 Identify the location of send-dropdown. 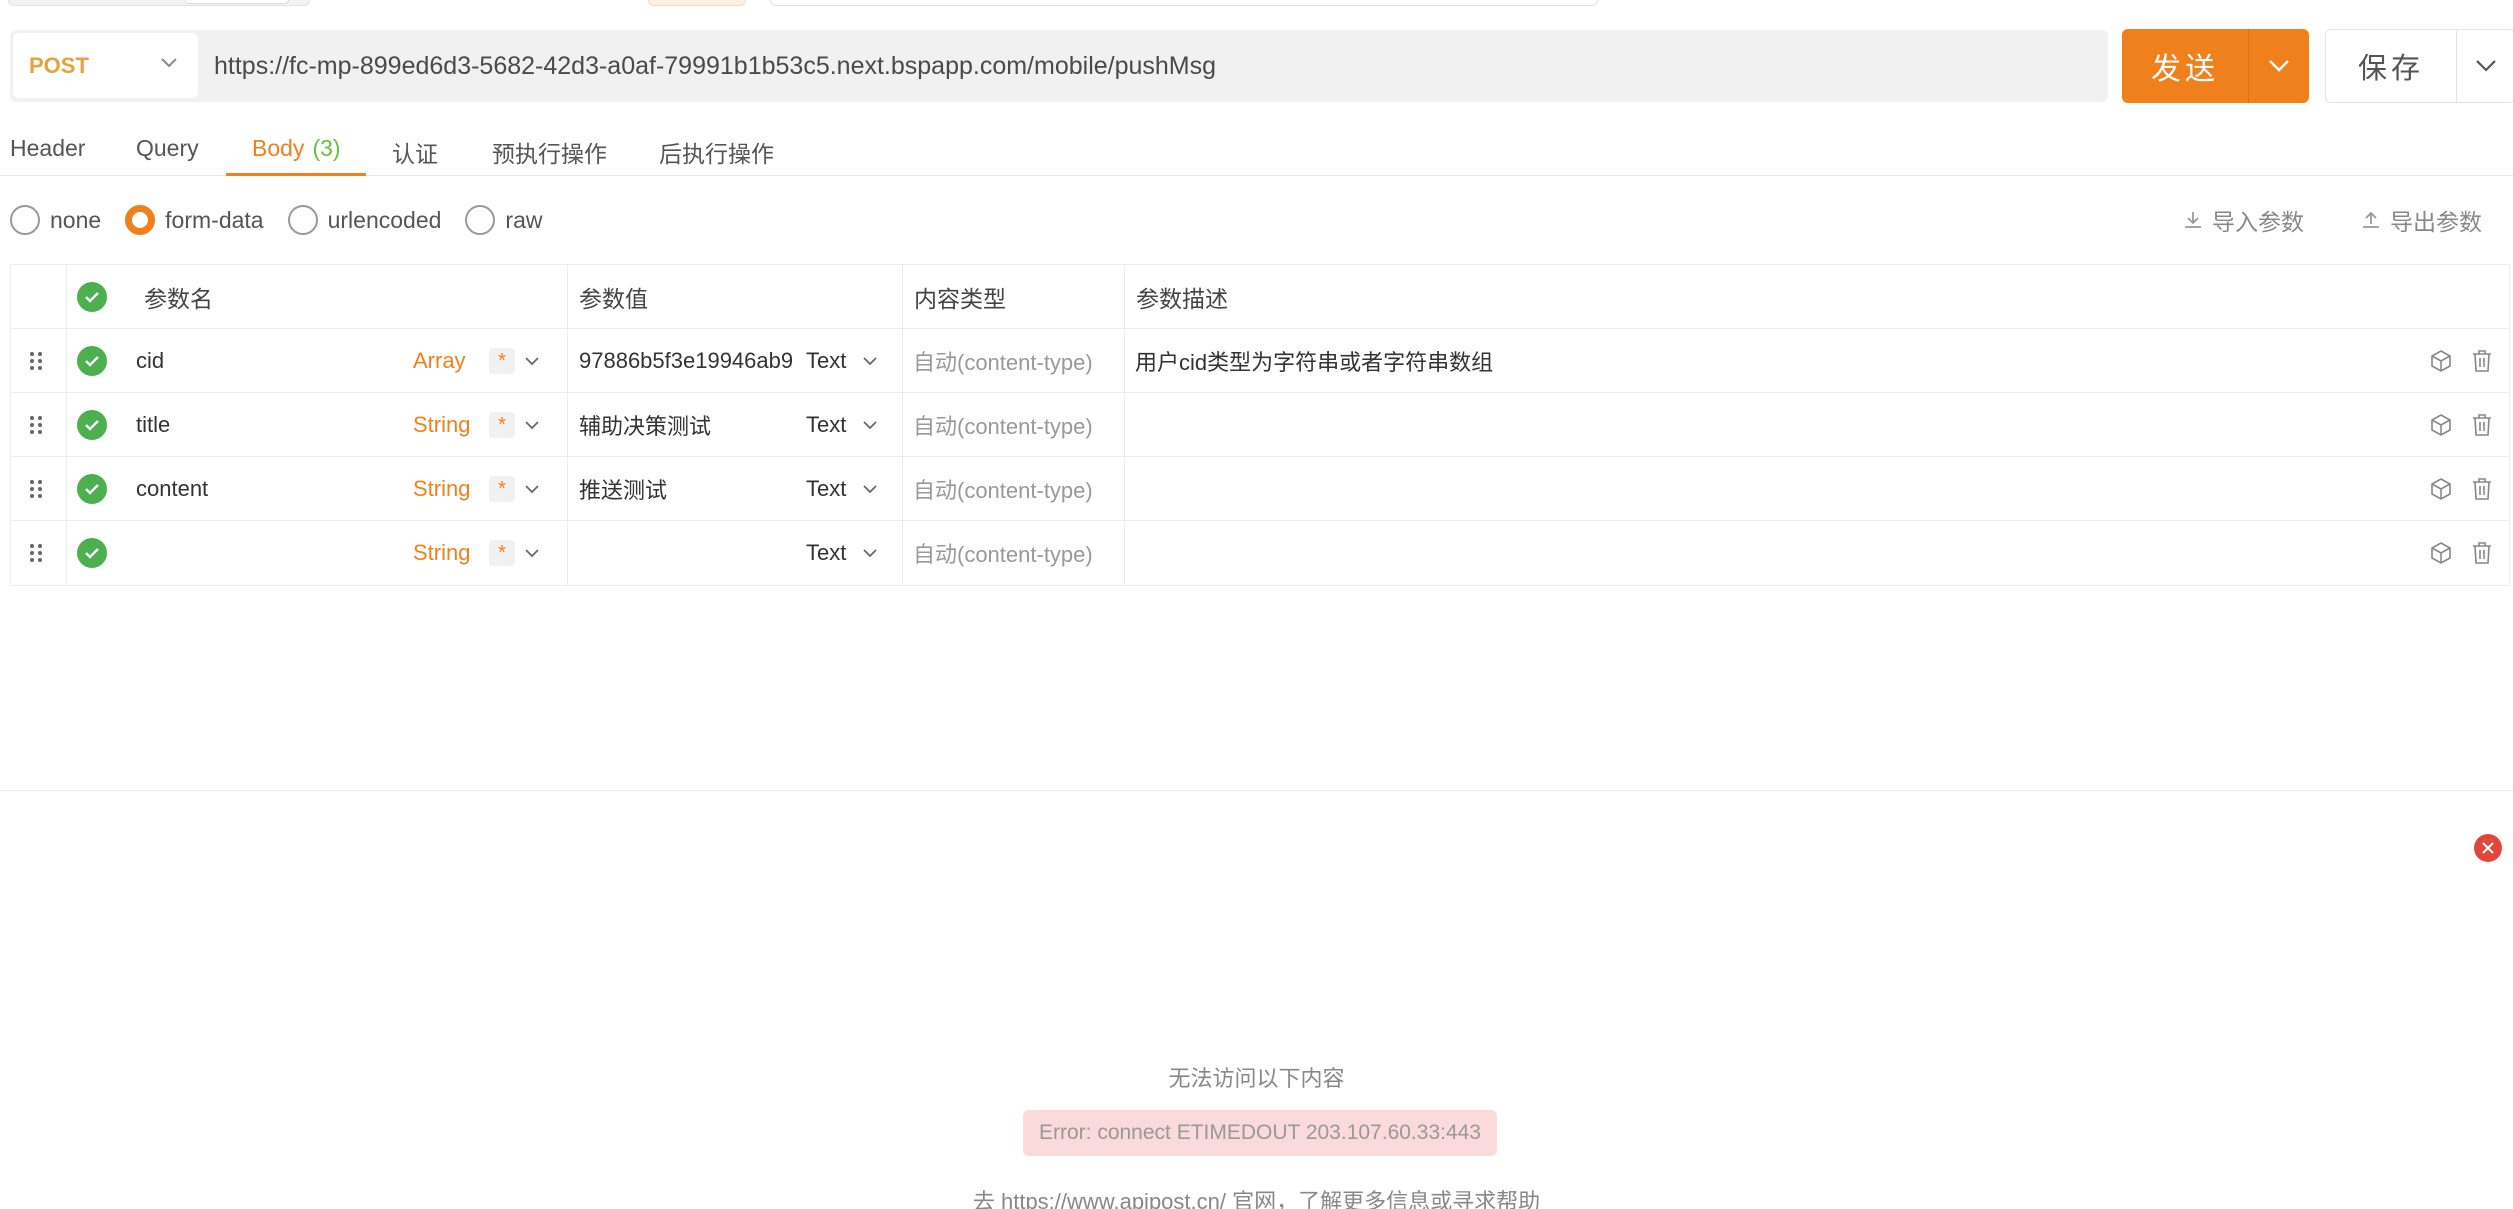
(2279, 66).